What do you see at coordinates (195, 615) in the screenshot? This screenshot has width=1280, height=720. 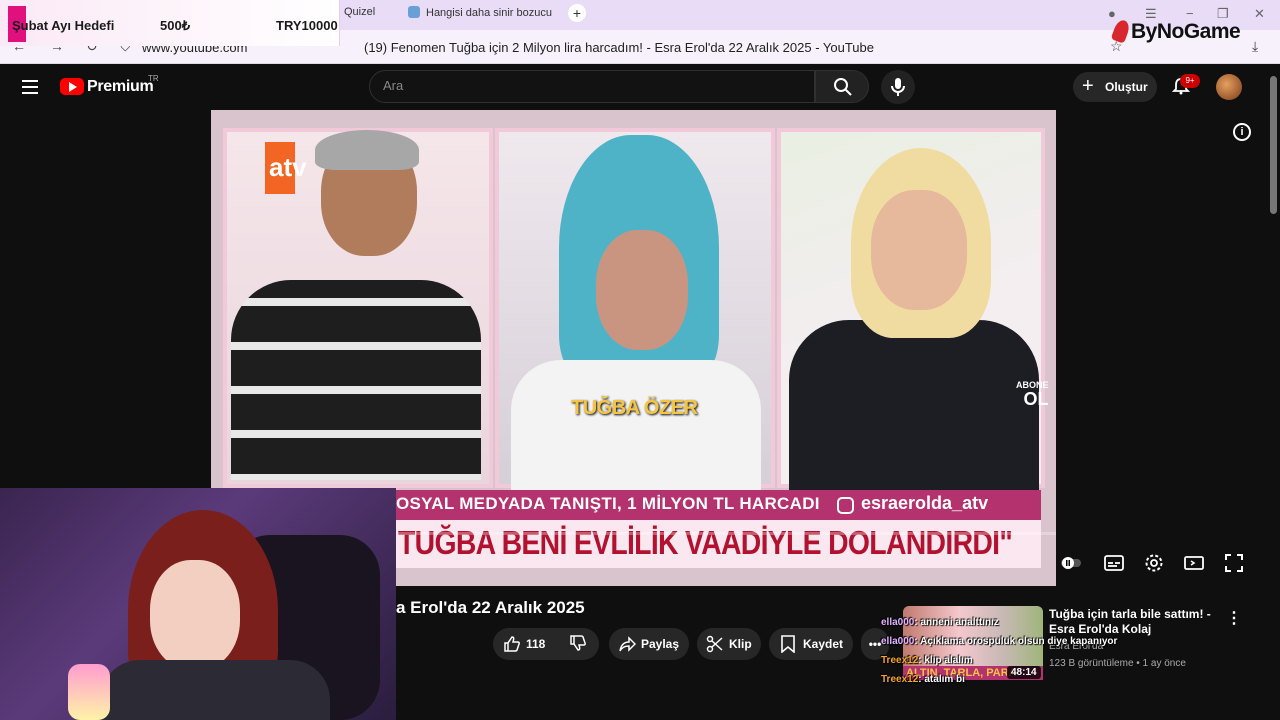 I see `webcam-streamer-face` at bounding box center [195, 615].